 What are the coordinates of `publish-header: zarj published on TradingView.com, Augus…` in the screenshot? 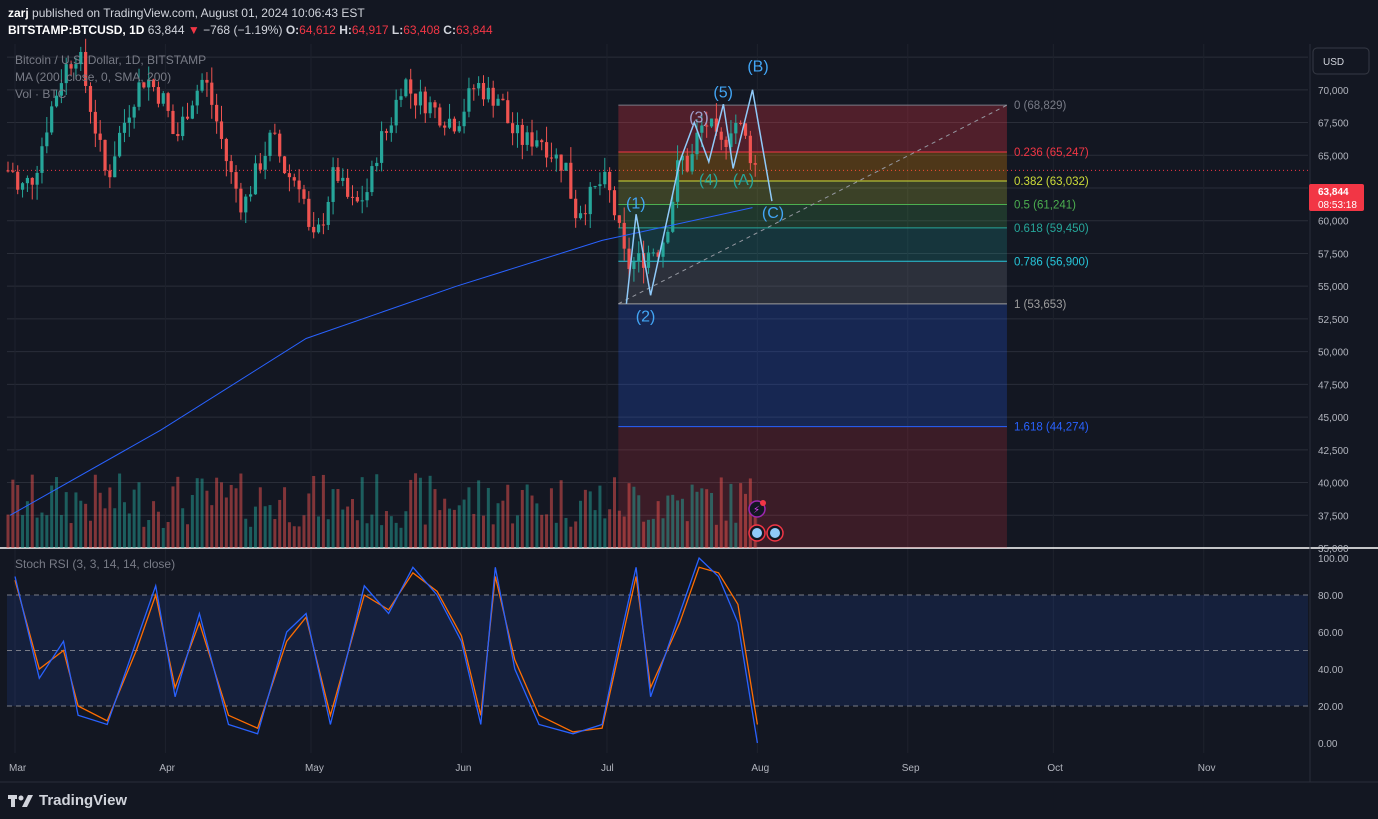 It's located at (186, 13).